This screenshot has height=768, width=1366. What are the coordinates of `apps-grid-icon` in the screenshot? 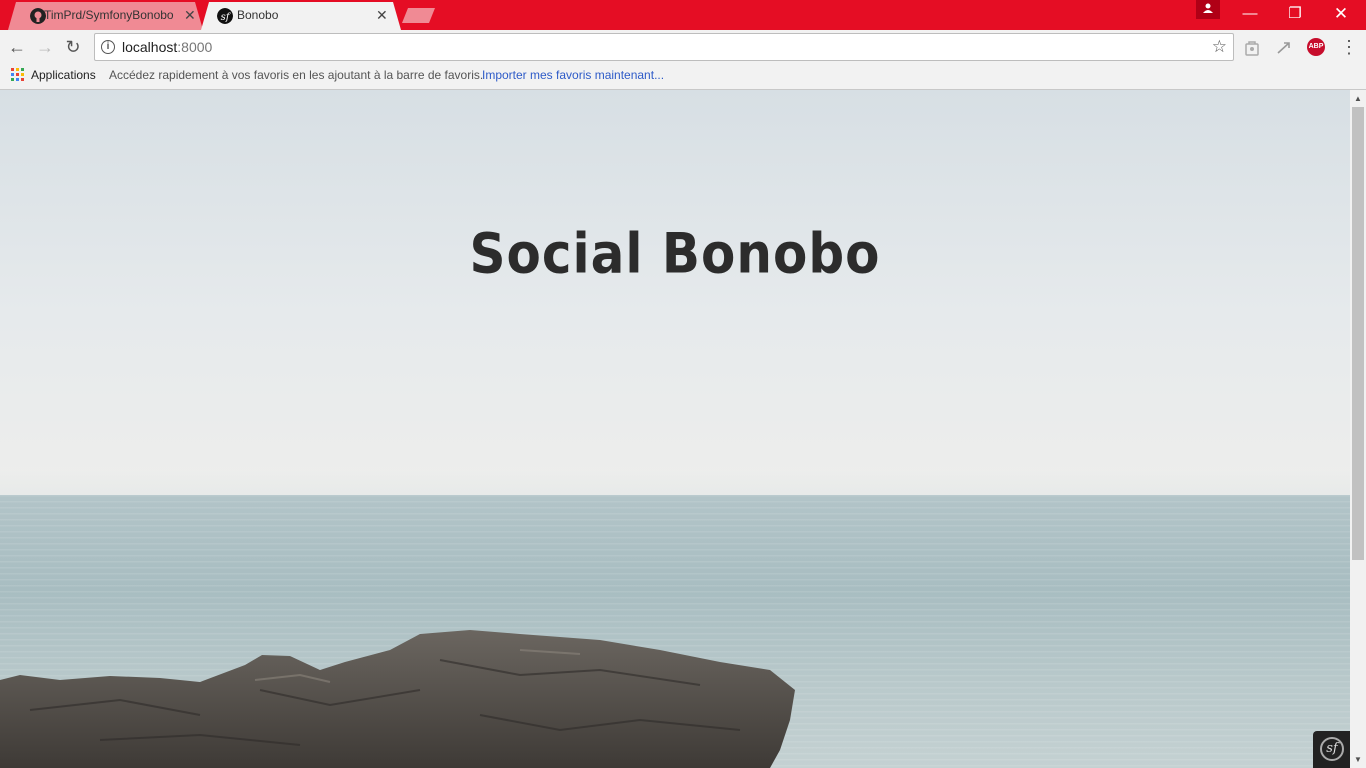 It's located at (17, 74).